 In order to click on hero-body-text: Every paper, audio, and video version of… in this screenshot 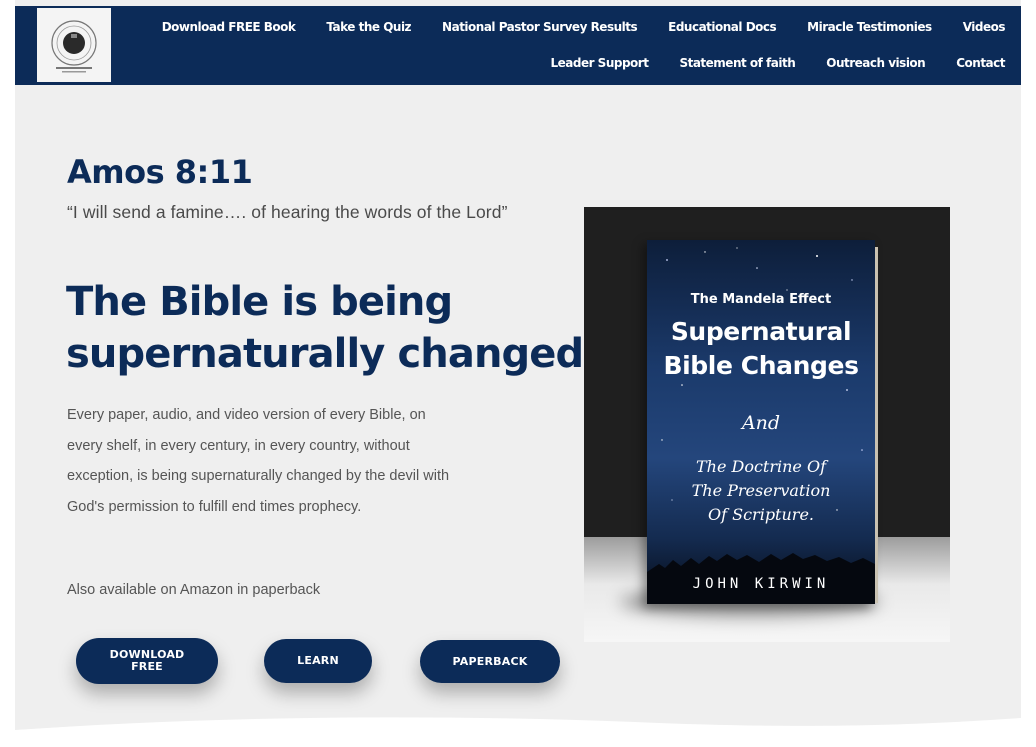, I will do `click(258, 461)`.